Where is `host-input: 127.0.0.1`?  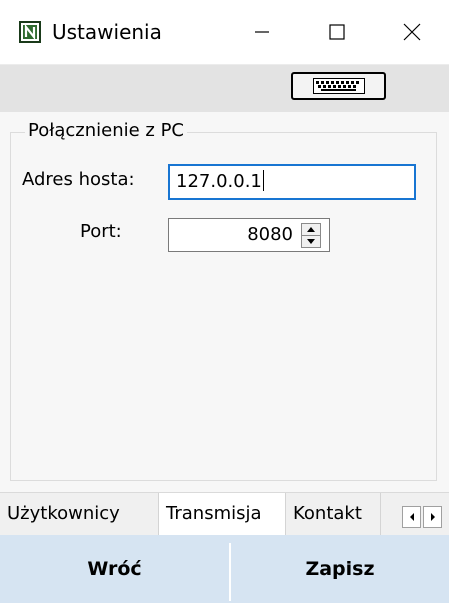 host-input: 127.0.0.1 is located at coordinates (292, 182).